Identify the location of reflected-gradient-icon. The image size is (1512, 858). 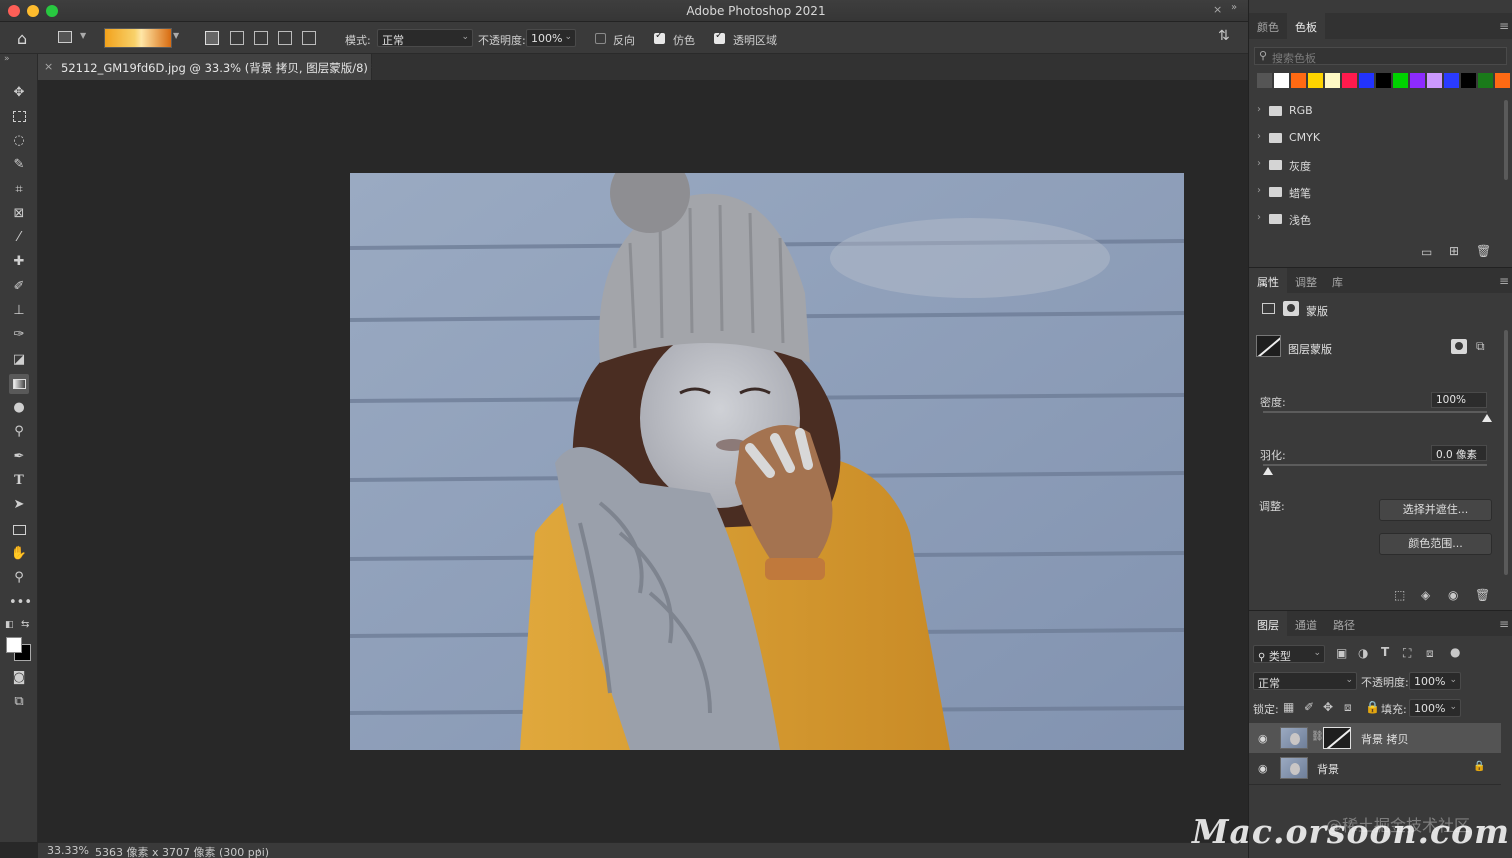
(285, 38).